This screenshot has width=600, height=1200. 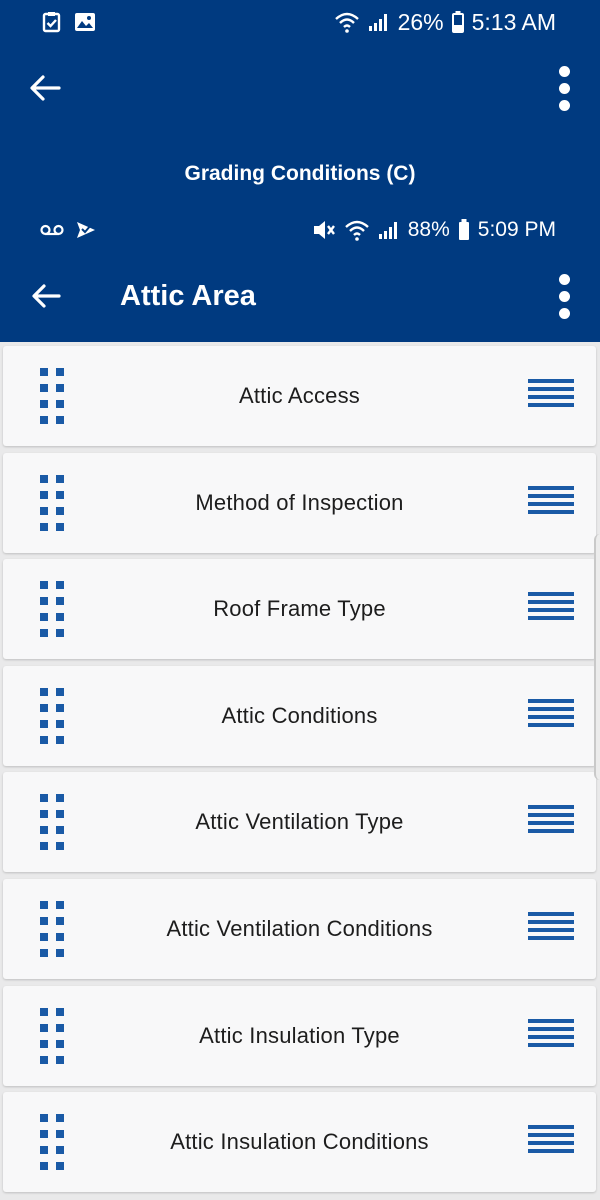 What do you see at coordinates (86, 230) in the screenshot?
I see `send-check-icon` at bounding box center [86, 230].